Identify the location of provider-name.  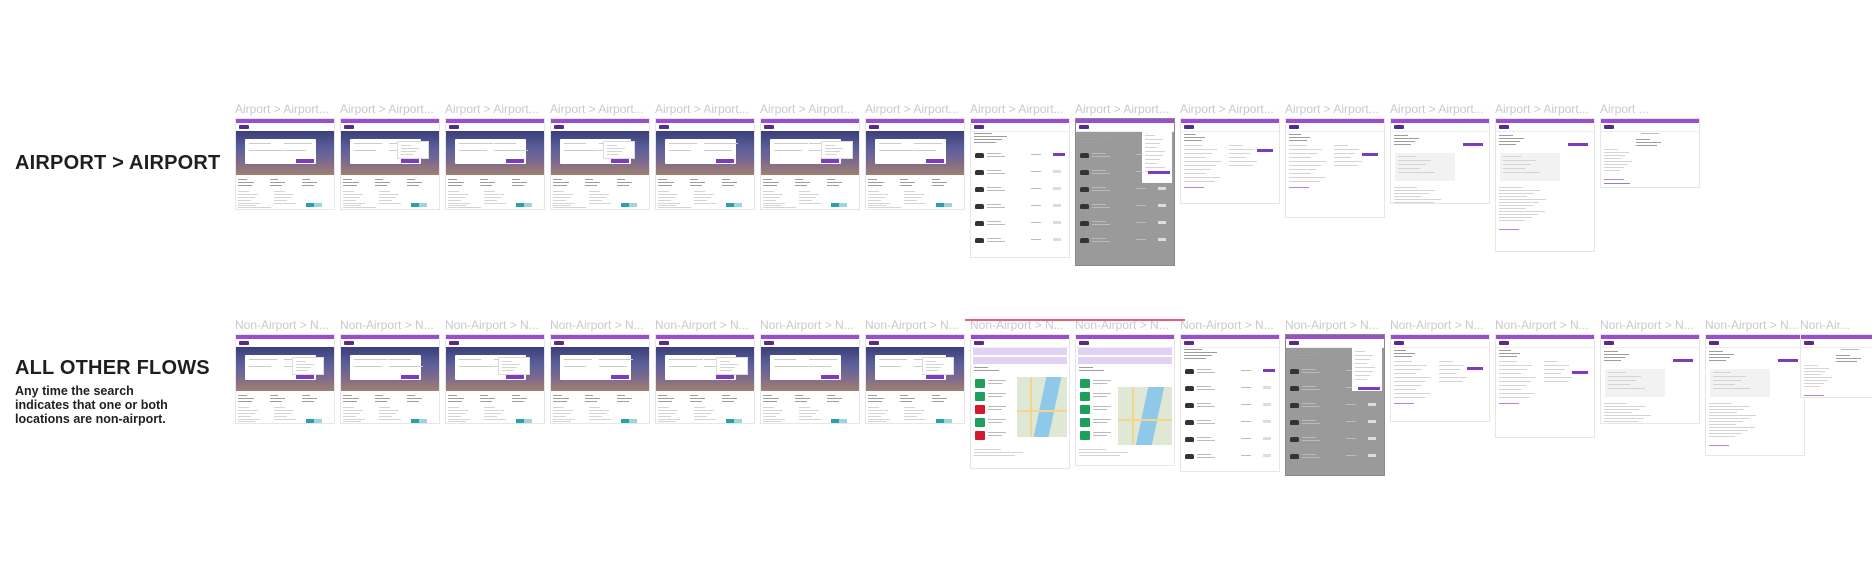
(997, 393).